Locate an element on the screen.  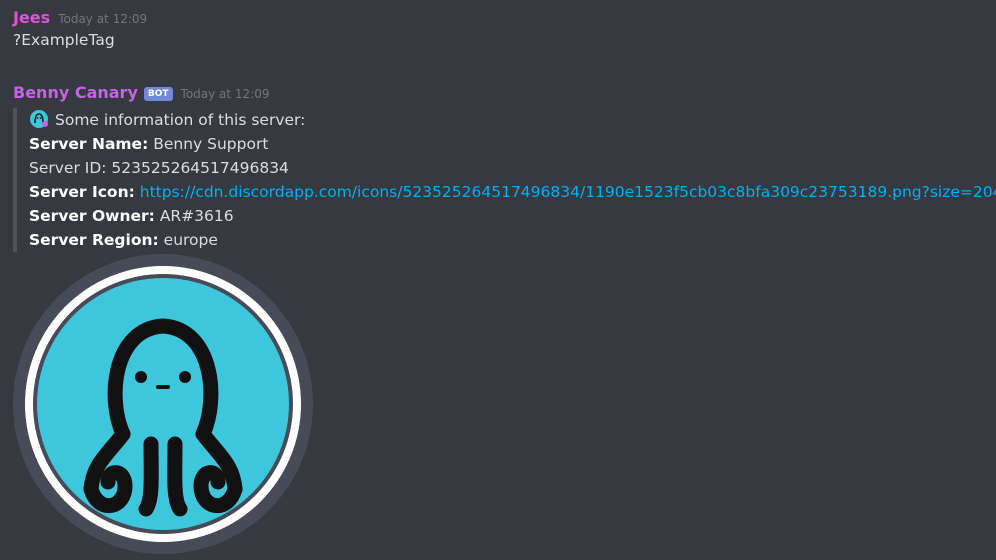
server-region-value: europe is located at coordinates (190, 240).